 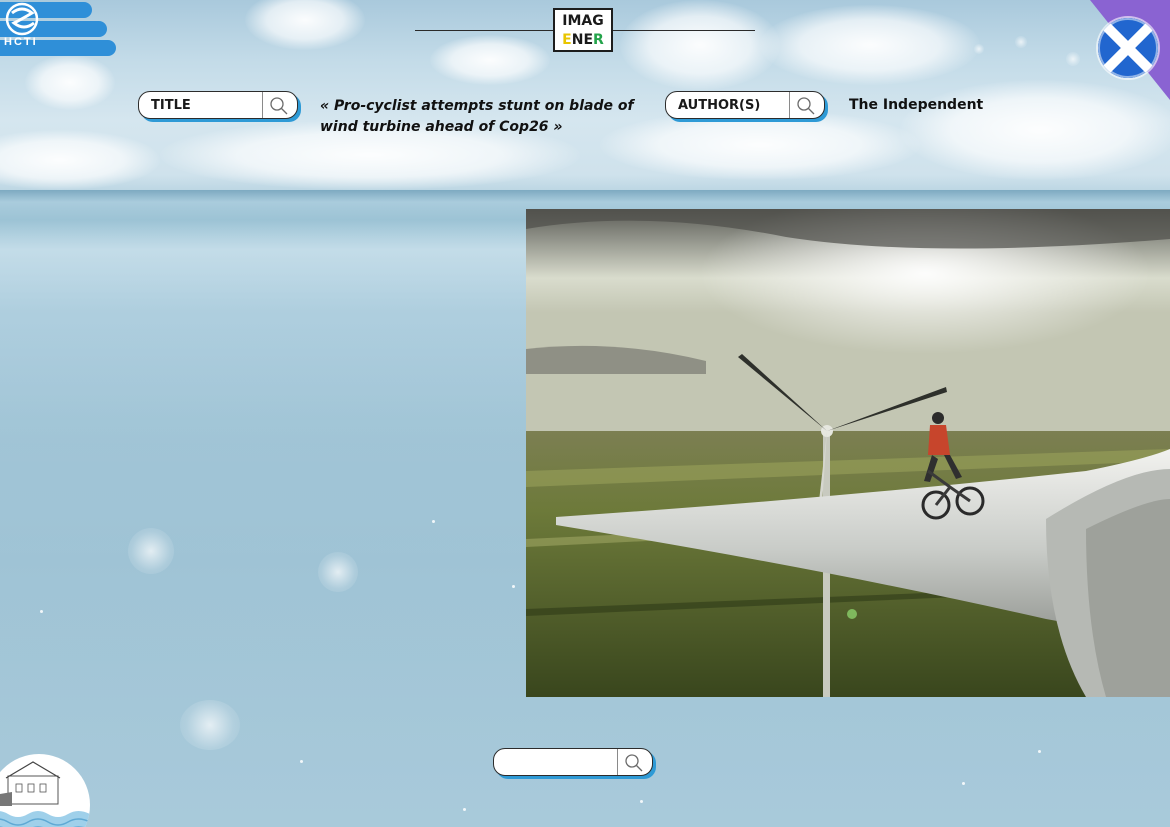 What do you see at coordinates (218, 105) in the screenshot?
I see `title-search-field: TITLE` at bounding box center [218, 105].